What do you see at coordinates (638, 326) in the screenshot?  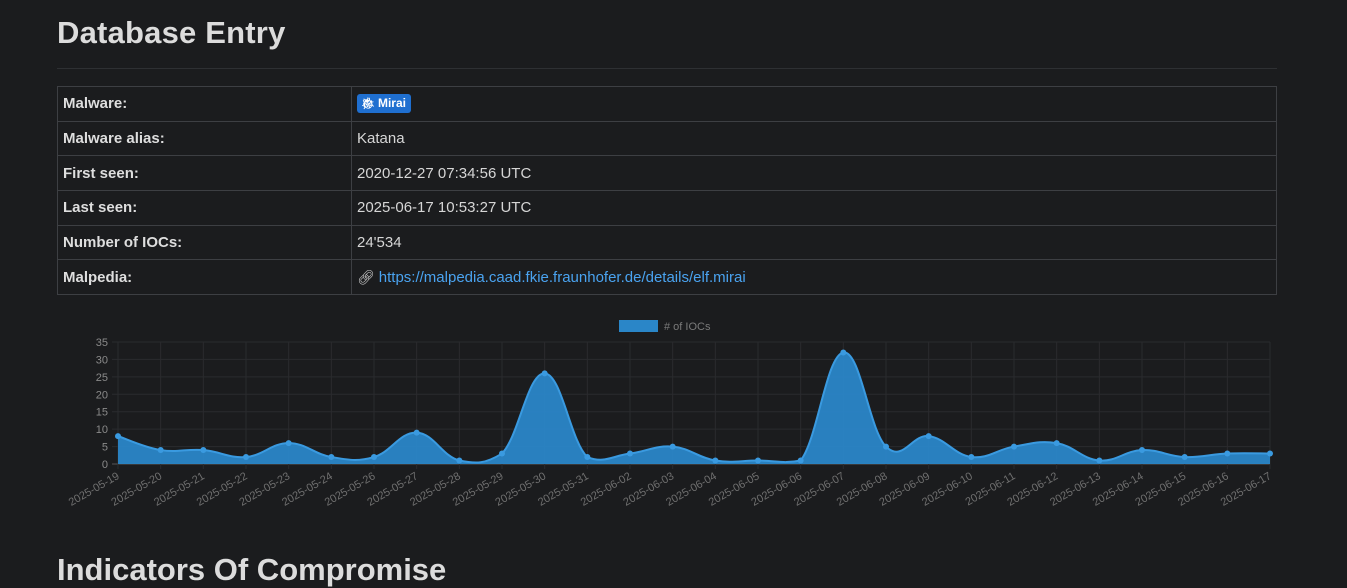 I see `legend-swatch` at bounding box center [638, 326].